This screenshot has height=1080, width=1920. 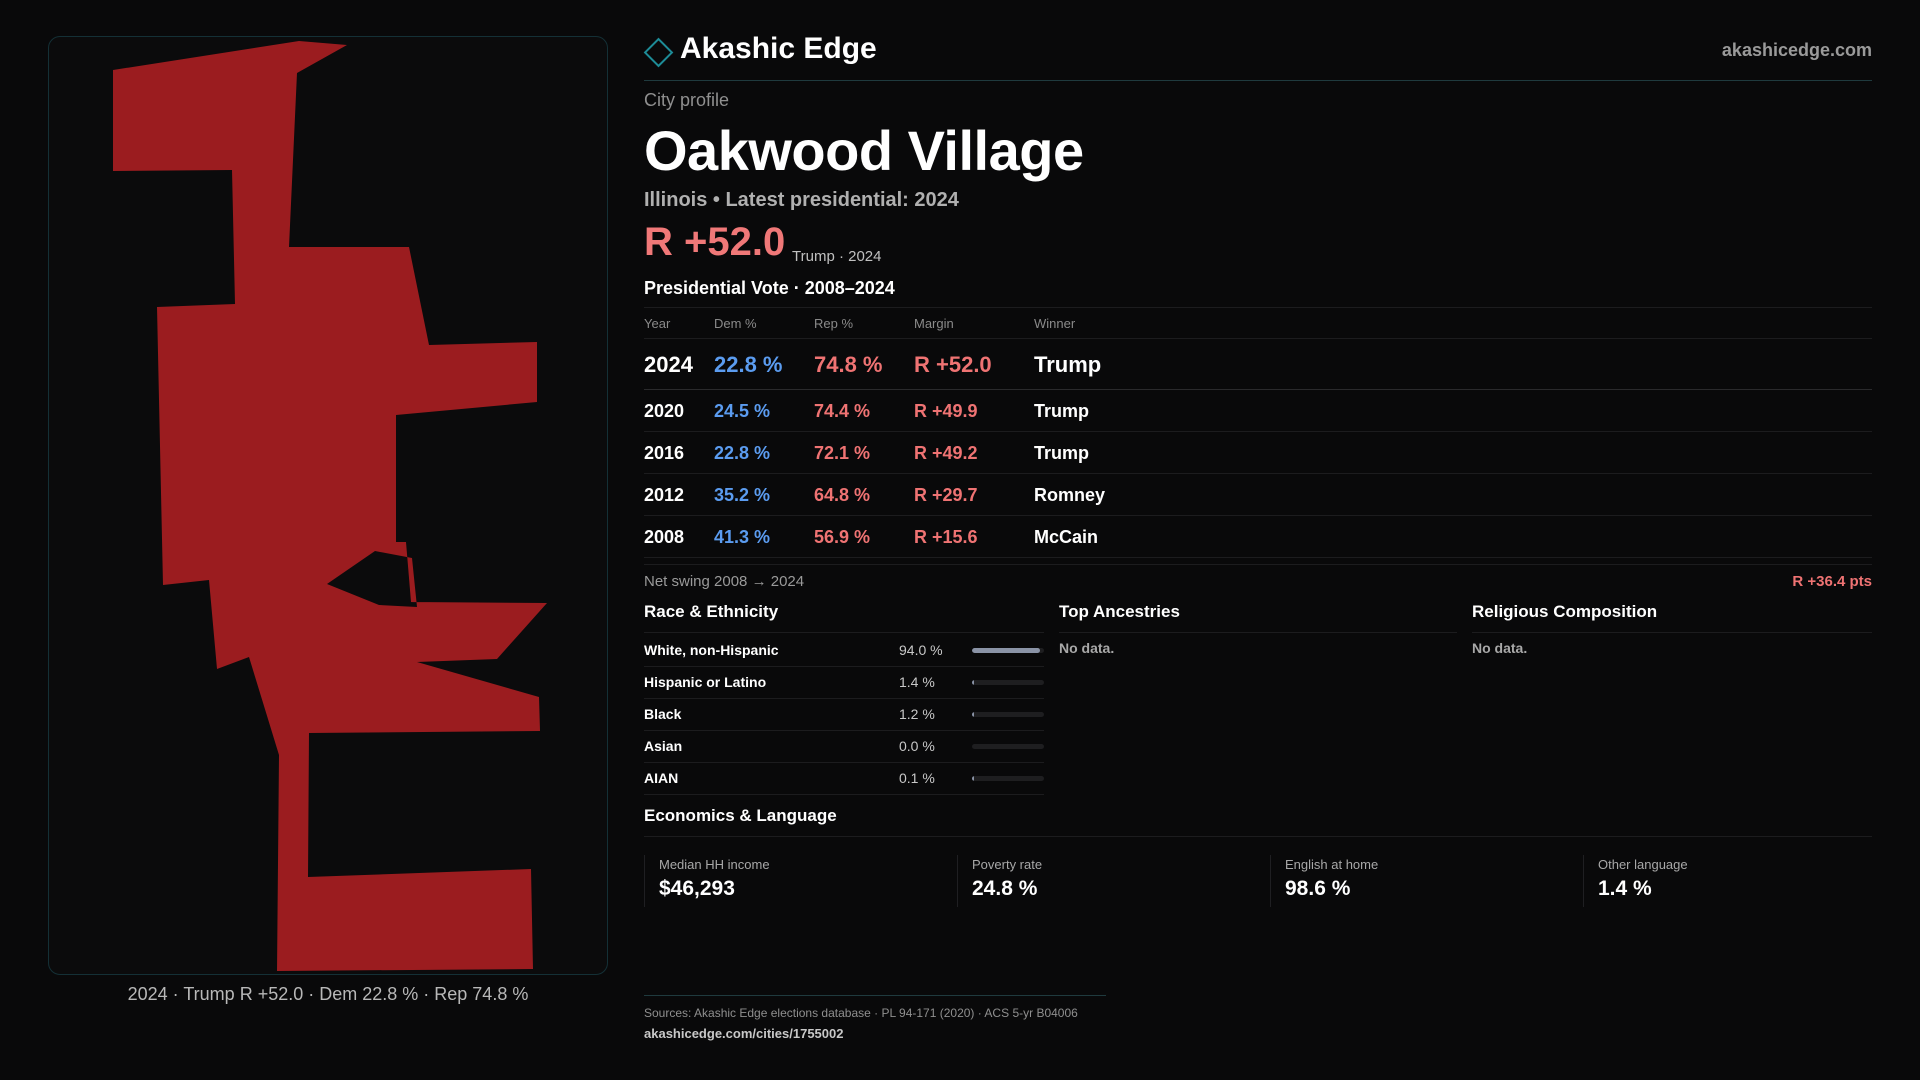 What do you see at coordinates (735, 323) in the screenshot?
I see `column-header-dem: Dem %` at bounding box center [735, 323].